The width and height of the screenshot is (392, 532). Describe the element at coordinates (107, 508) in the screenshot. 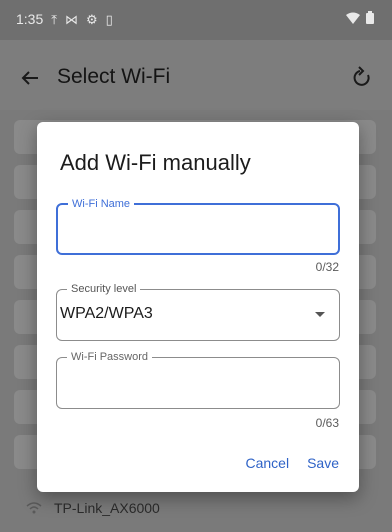

I see `network-name: TP-Link_AX6000` at that location.